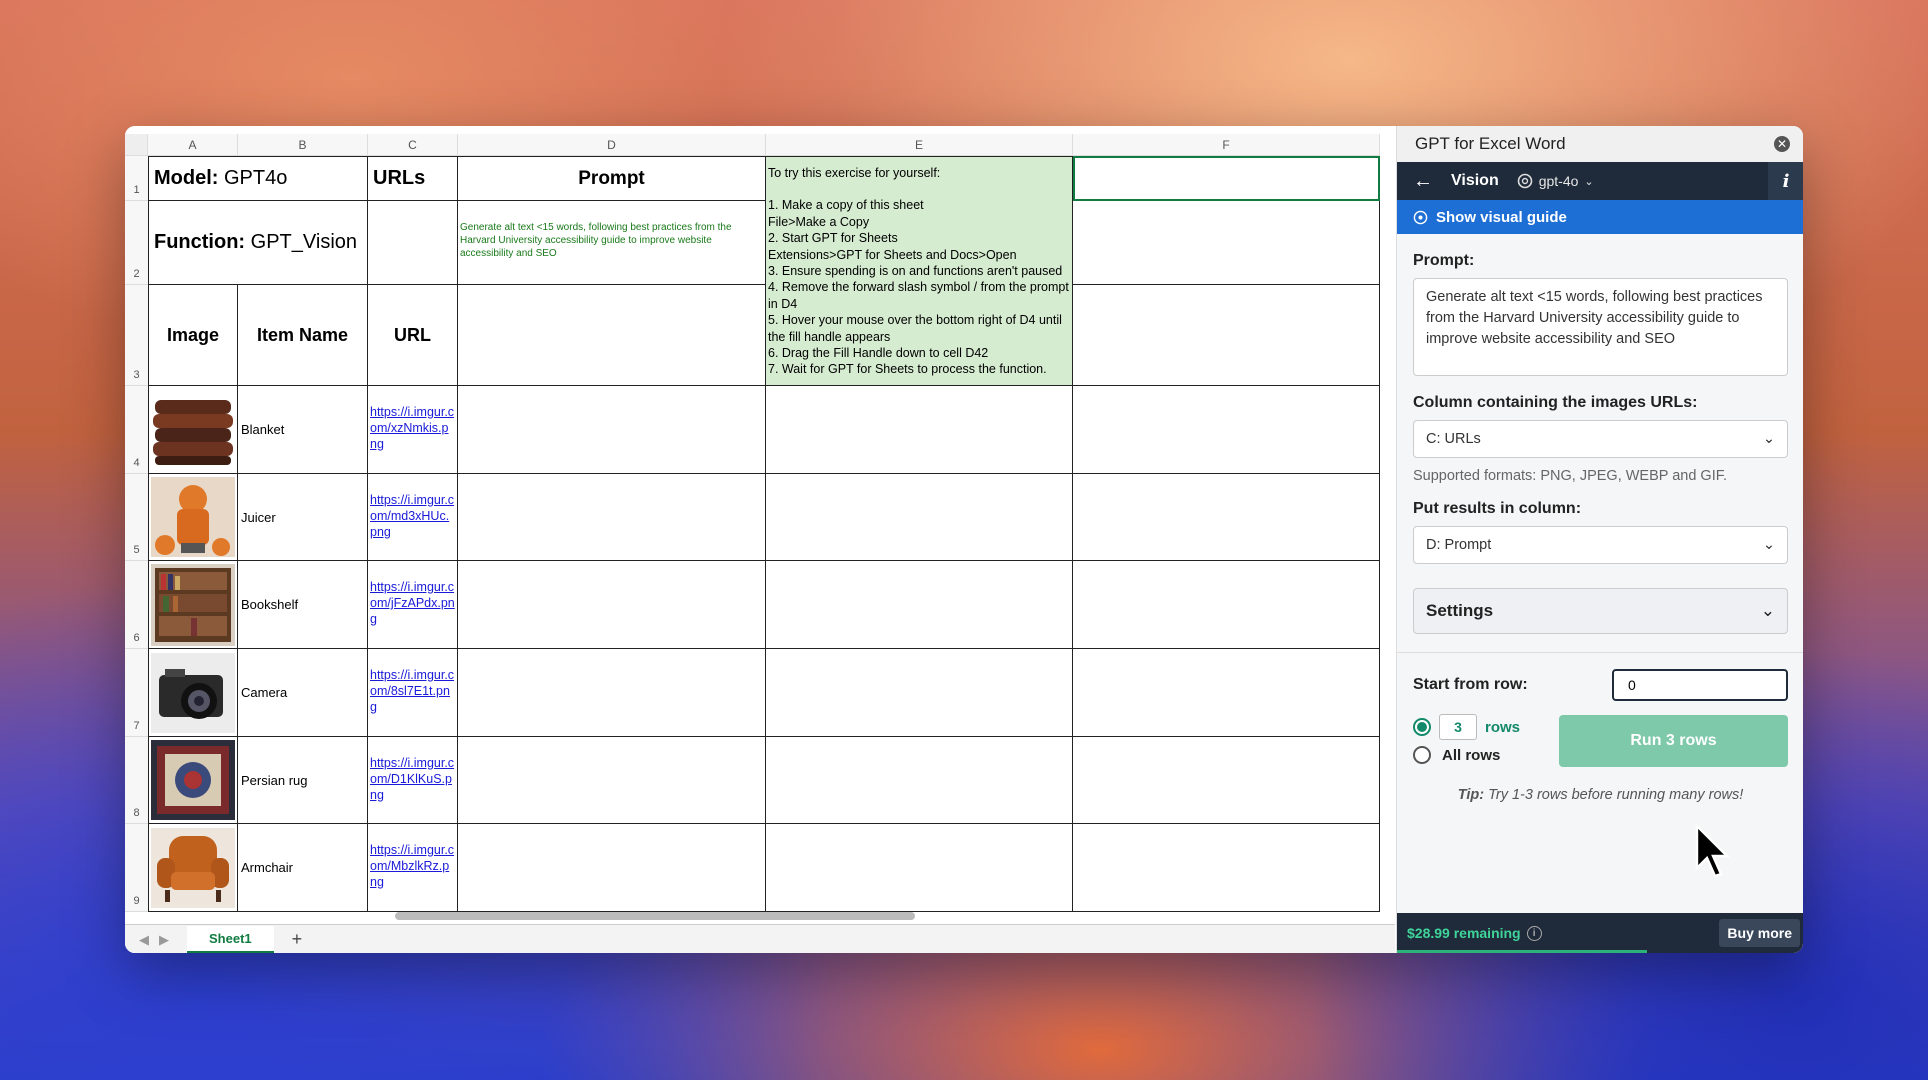 The image size is (1928, 1080). Describe the element at coordinates (1600, 217) in the screenshot. I see `show-visual-guide-link: Show visual guide` at that location.